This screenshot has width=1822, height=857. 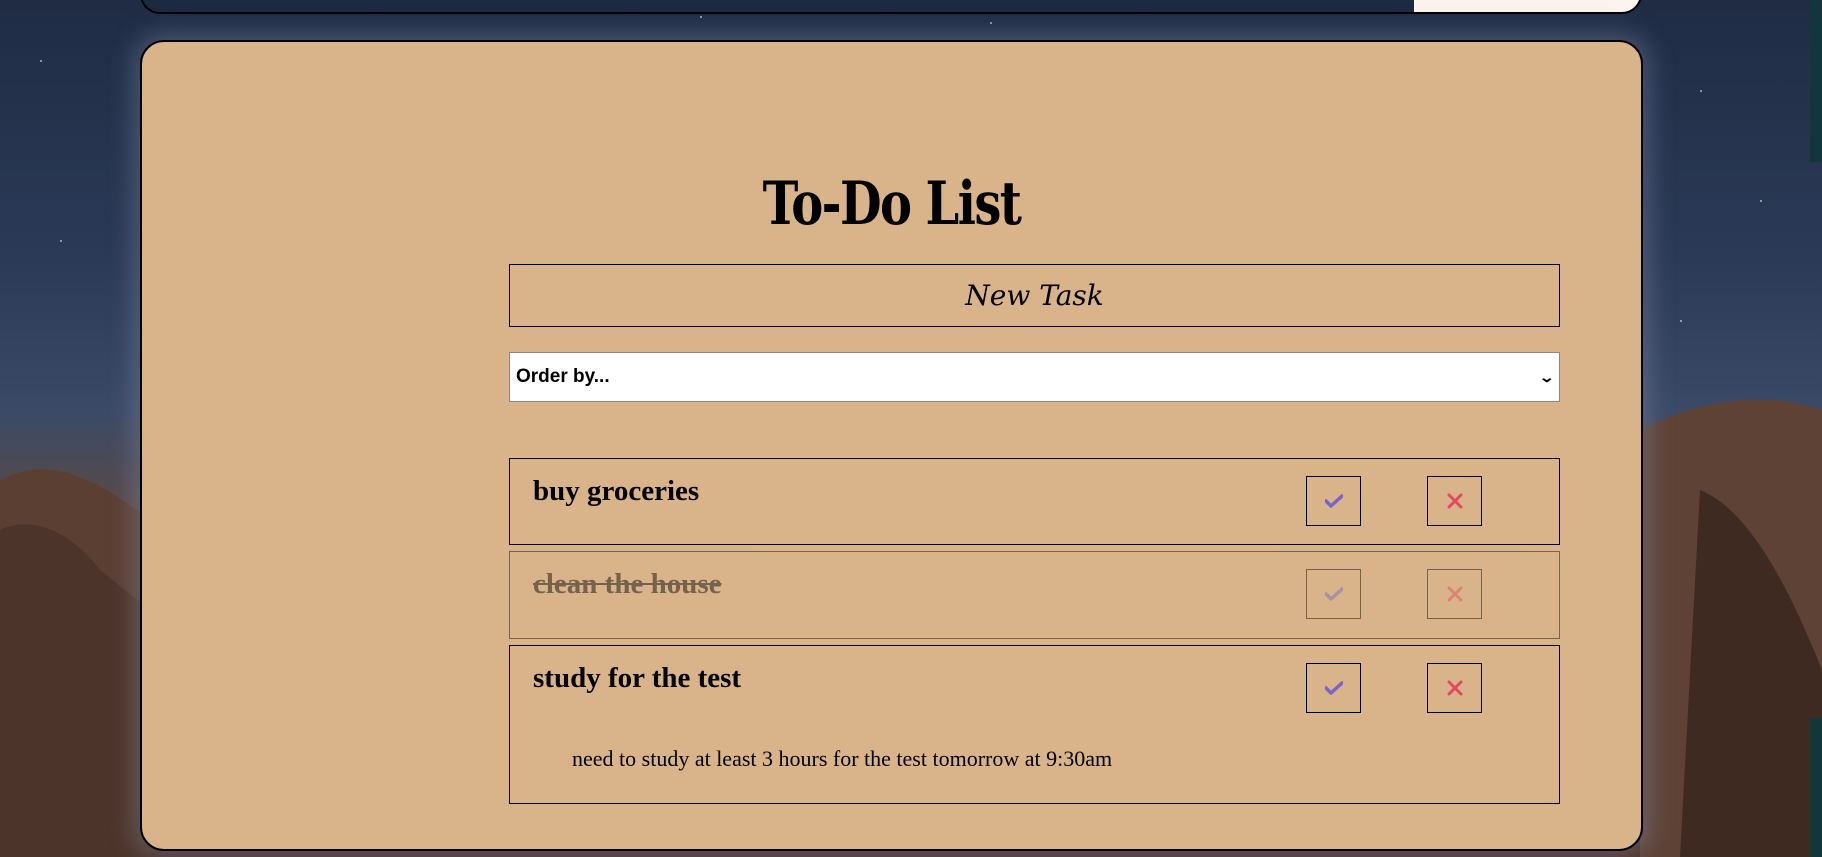 I want to click on task-item-completed: clean the house, so click(x=1034, y=595).